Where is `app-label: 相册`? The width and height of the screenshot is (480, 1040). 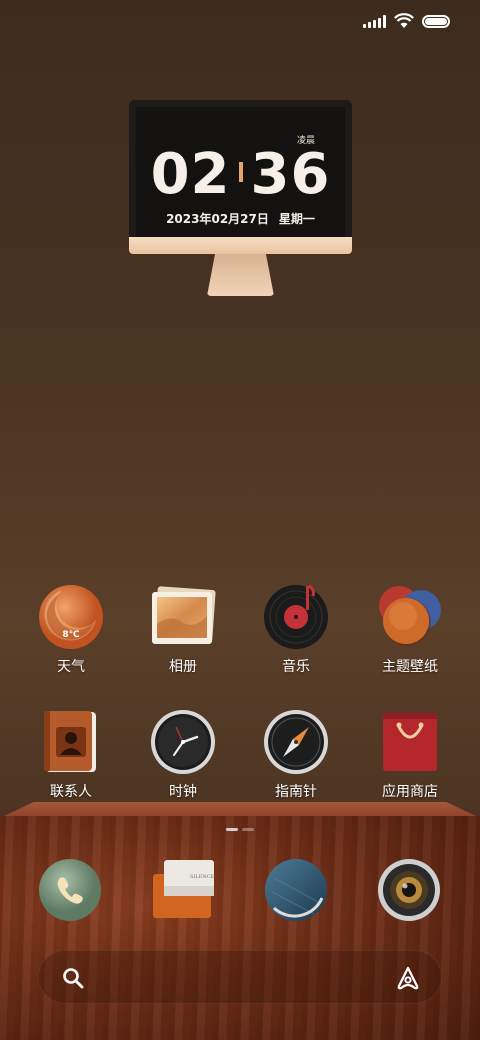
app-label: 相册 is located at coordinates (183, 667).